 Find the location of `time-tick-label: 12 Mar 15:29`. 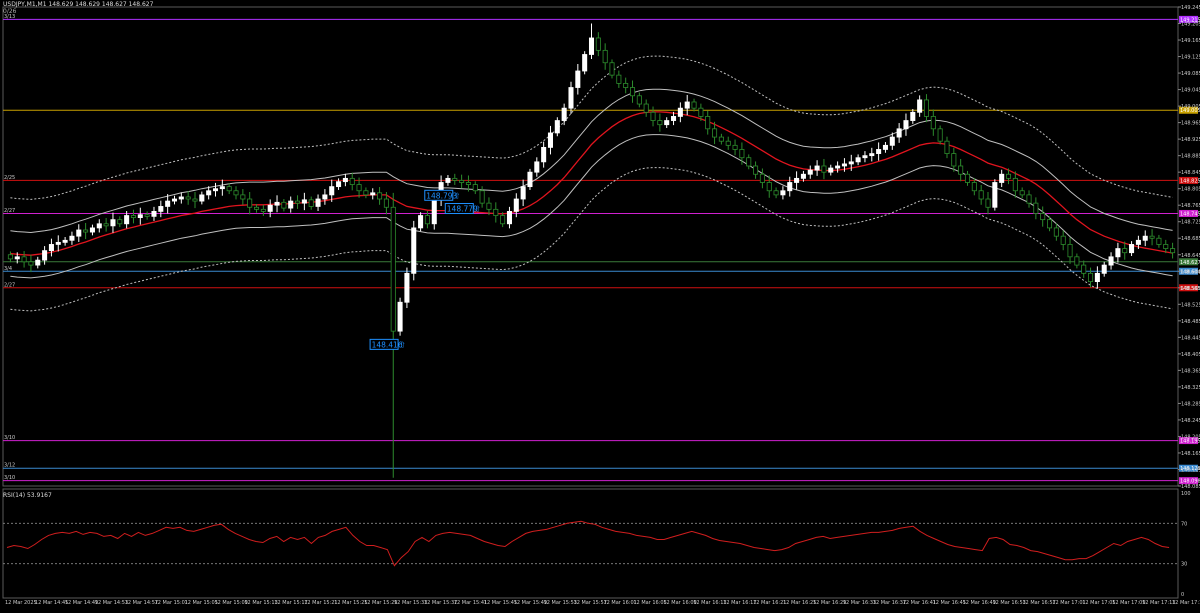

time-tick-label: 12 Mar 15:29 is located at coordinates (380, 603).